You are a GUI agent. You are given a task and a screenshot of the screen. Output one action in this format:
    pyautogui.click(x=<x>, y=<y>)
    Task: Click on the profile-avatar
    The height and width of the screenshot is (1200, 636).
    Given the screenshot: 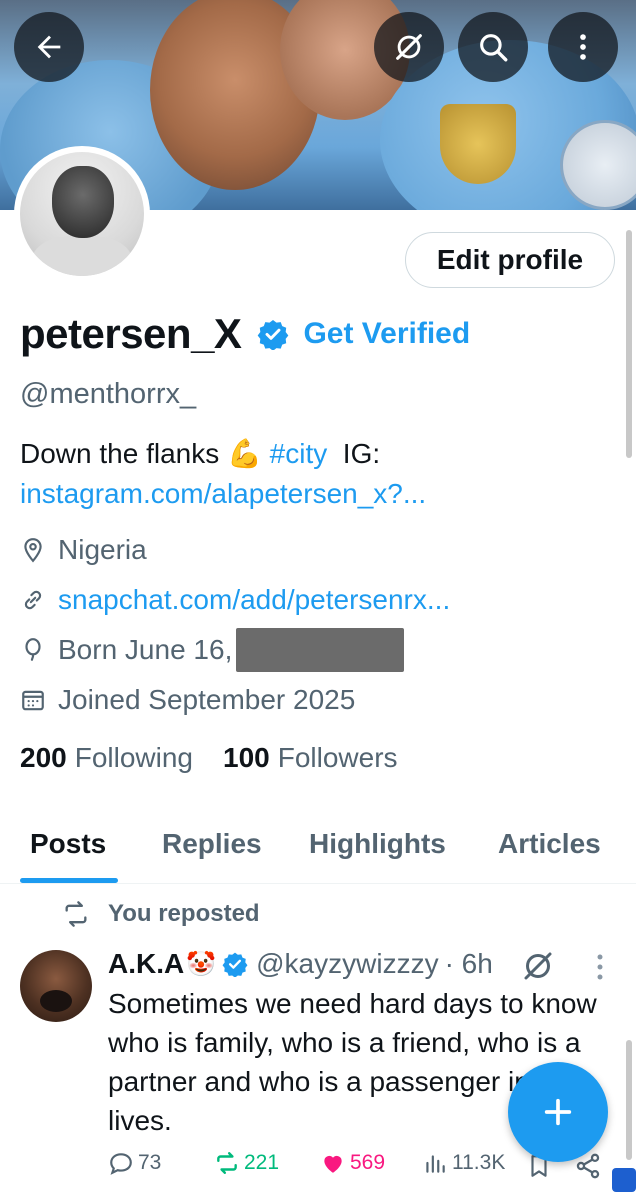 What is the action you would take?
    pyautogui.click(x=82, y=214)
    